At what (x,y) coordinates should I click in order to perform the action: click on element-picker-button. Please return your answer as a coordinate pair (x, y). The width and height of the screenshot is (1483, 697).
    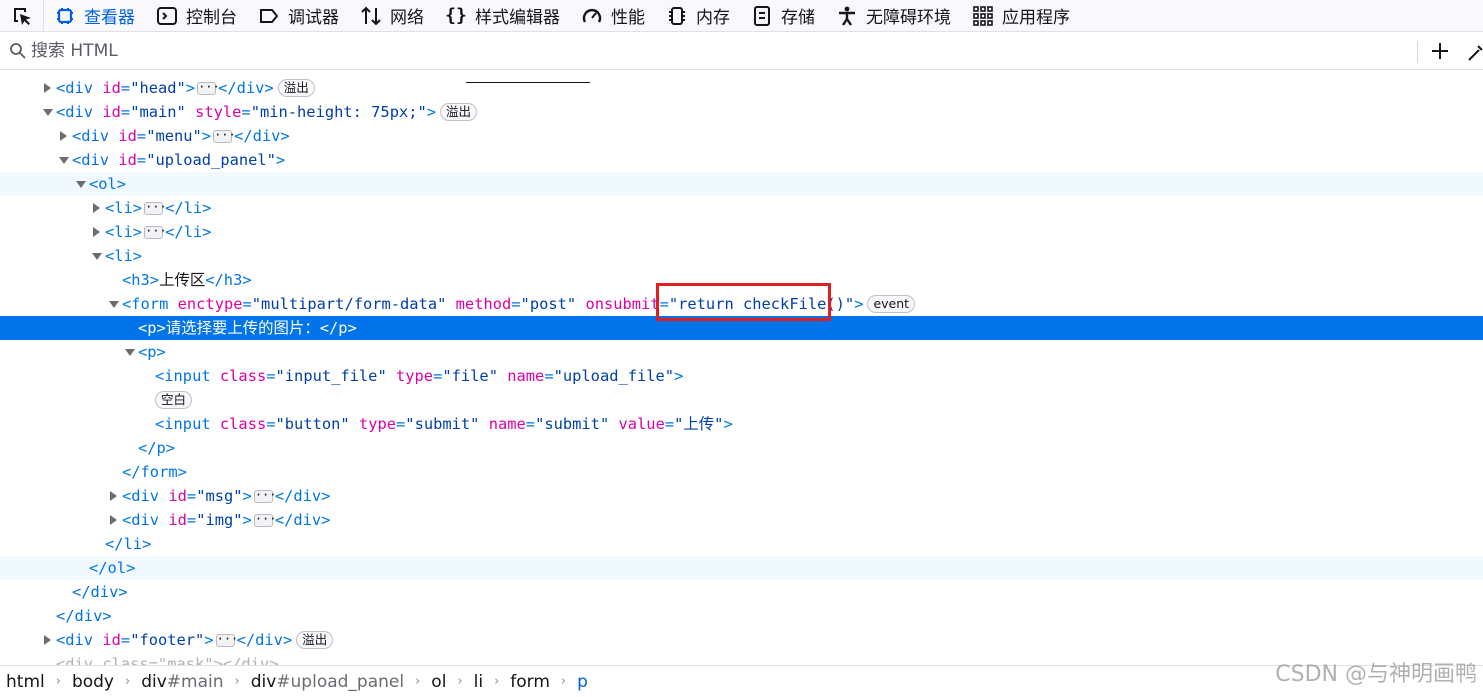
    Looking at the image, I should click on (22, 16).